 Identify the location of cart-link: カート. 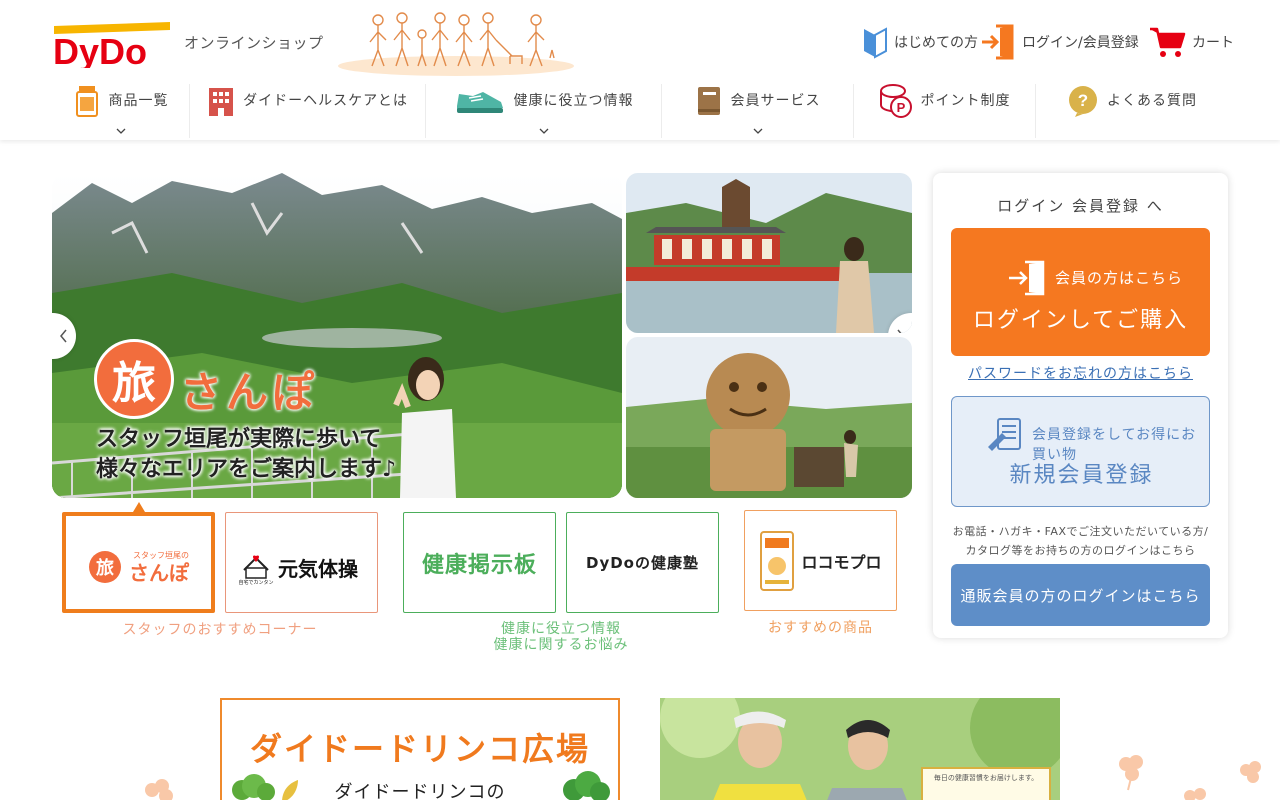
(1191, 42).